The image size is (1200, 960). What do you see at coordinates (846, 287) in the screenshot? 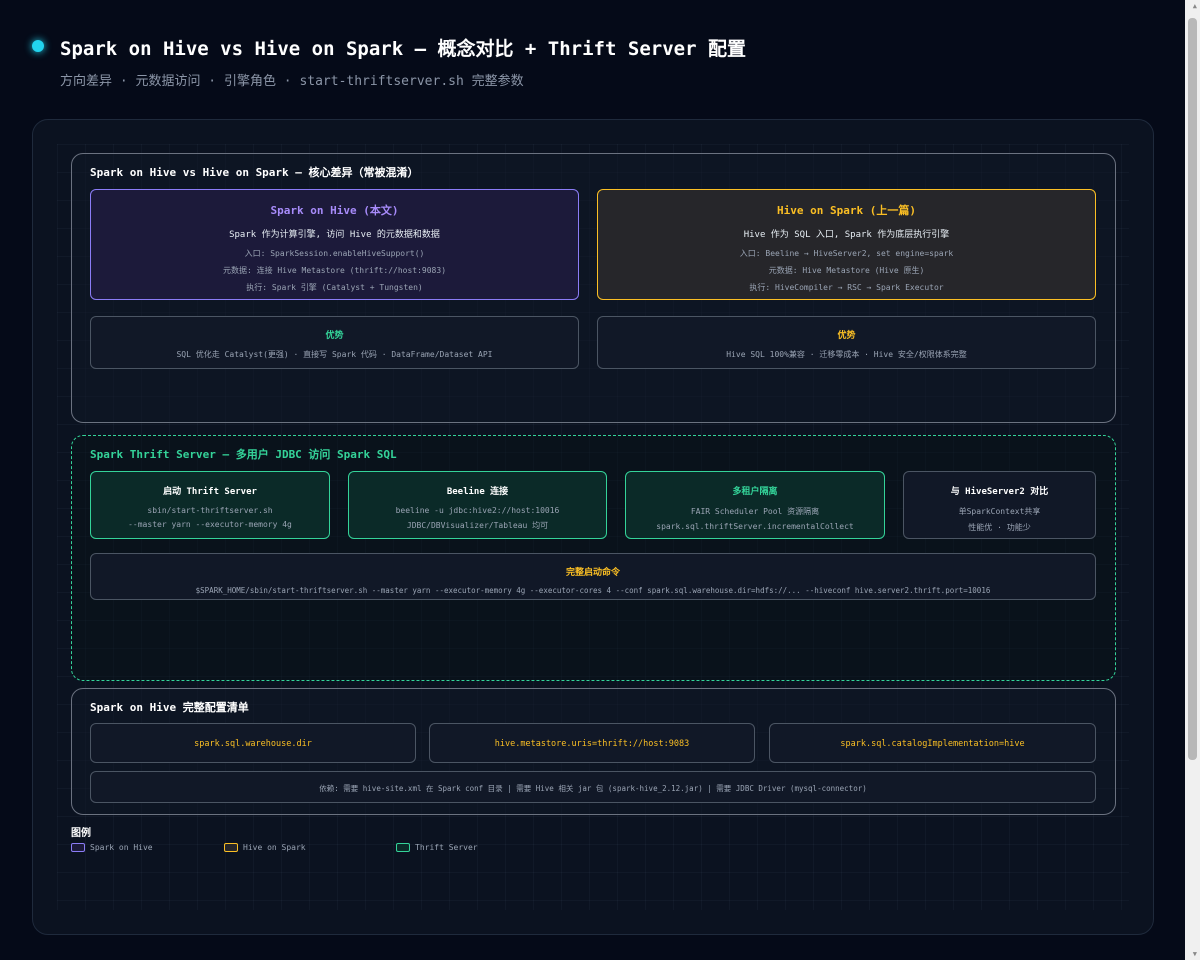
I see `card-execution: 执行: HiveCompiler → RSC → Spark Executor` at bounding box center [846, 287].